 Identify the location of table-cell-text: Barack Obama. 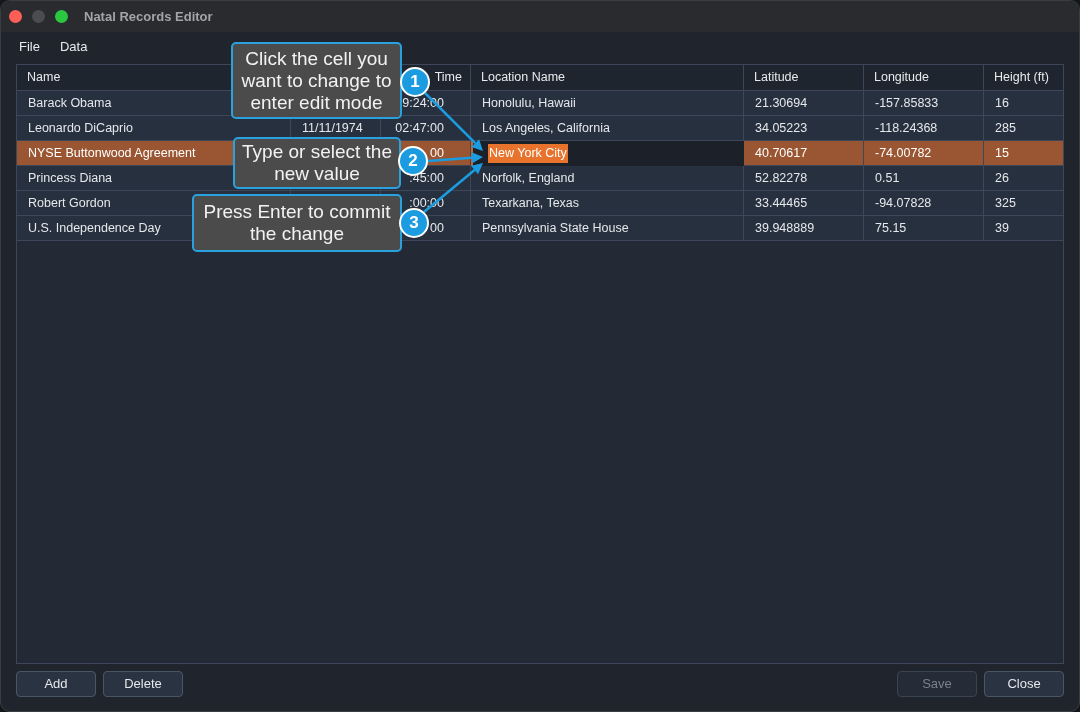
(70, 103).